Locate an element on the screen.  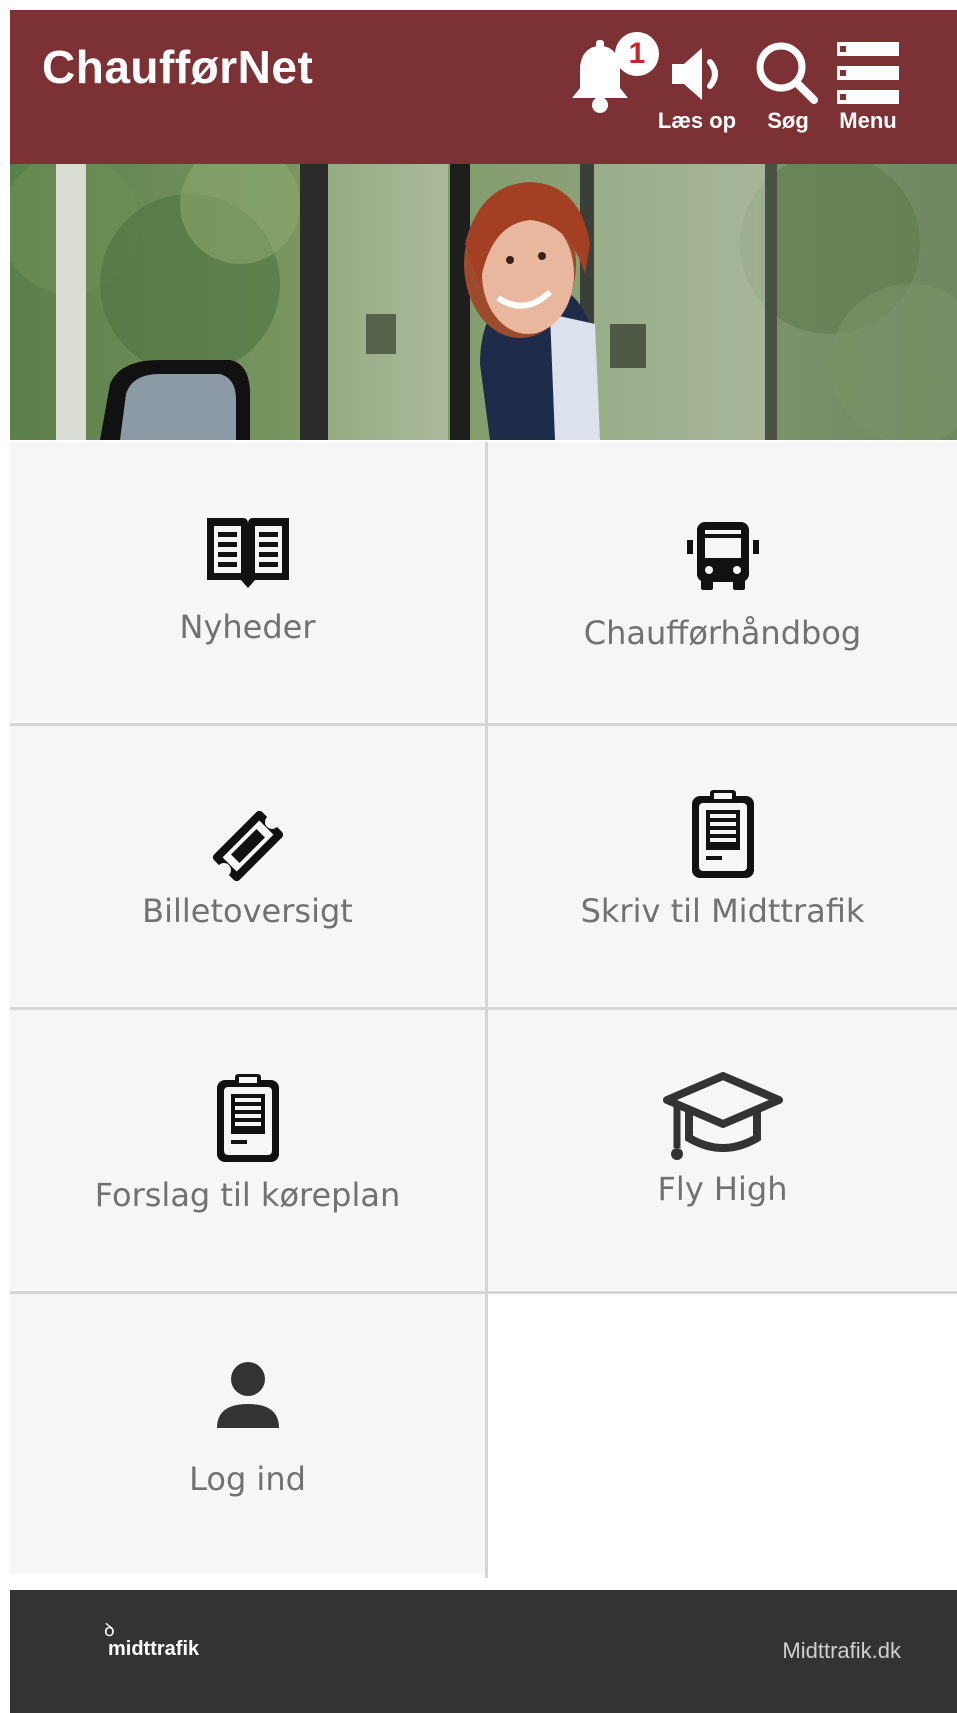
read-aloud-label: Læs op is located at coordinates (697, 120).